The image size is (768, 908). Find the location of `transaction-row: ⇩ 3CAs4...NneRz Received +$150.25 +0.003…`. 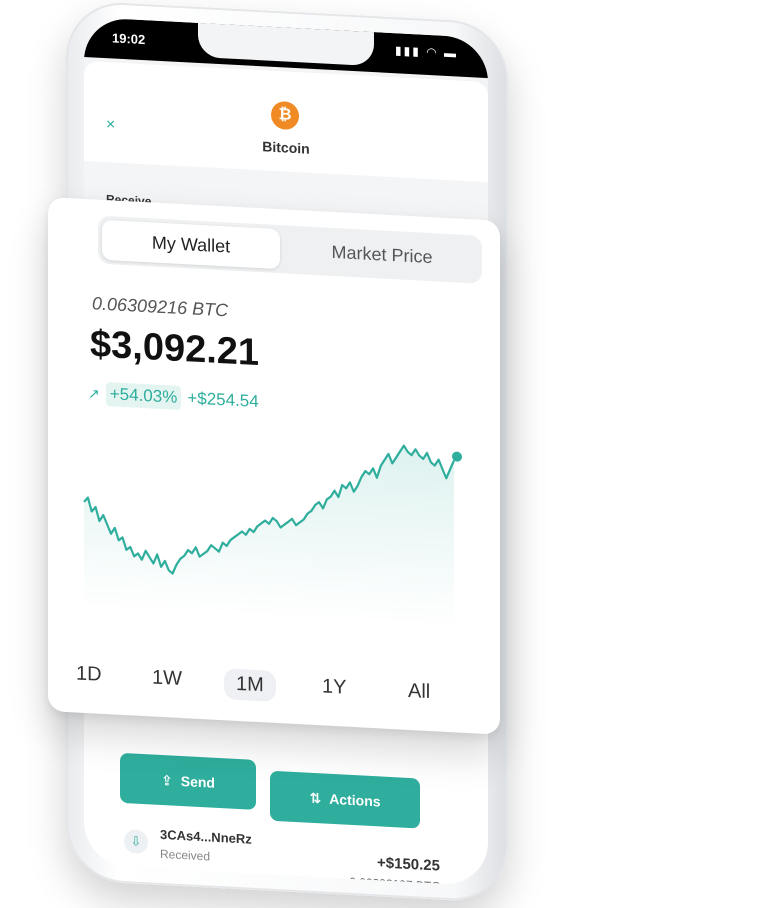

transaction-row: ⇩ 3CAs4...NneRz Received +$150.25 +0.003… is located at coordinates (290, 854).